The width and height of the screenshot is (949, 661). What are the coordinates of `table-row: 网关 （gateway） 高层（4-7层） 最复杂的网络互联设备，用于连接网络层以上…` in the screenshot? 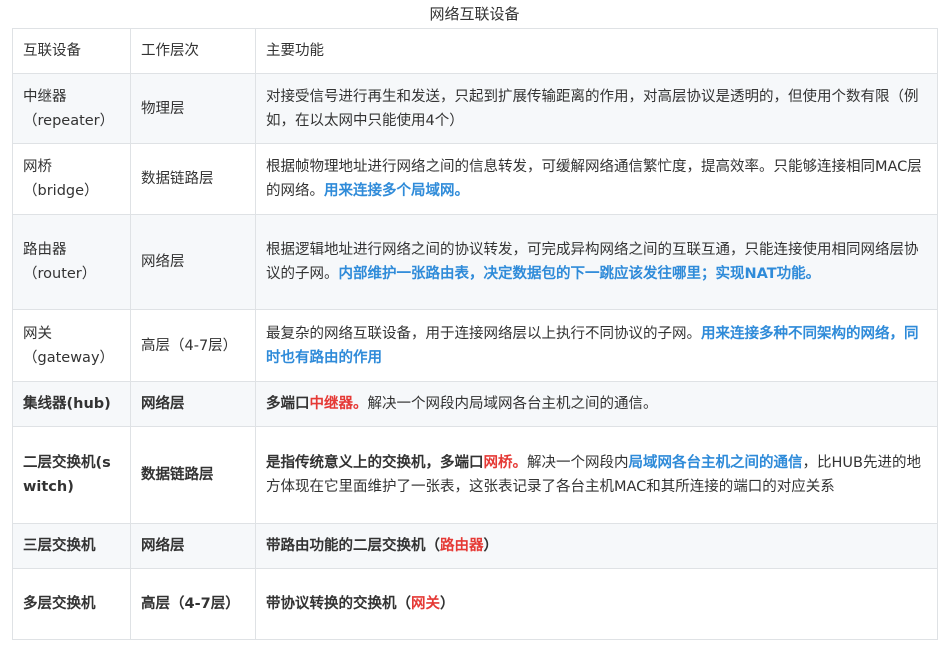 It's located at (475, 345).